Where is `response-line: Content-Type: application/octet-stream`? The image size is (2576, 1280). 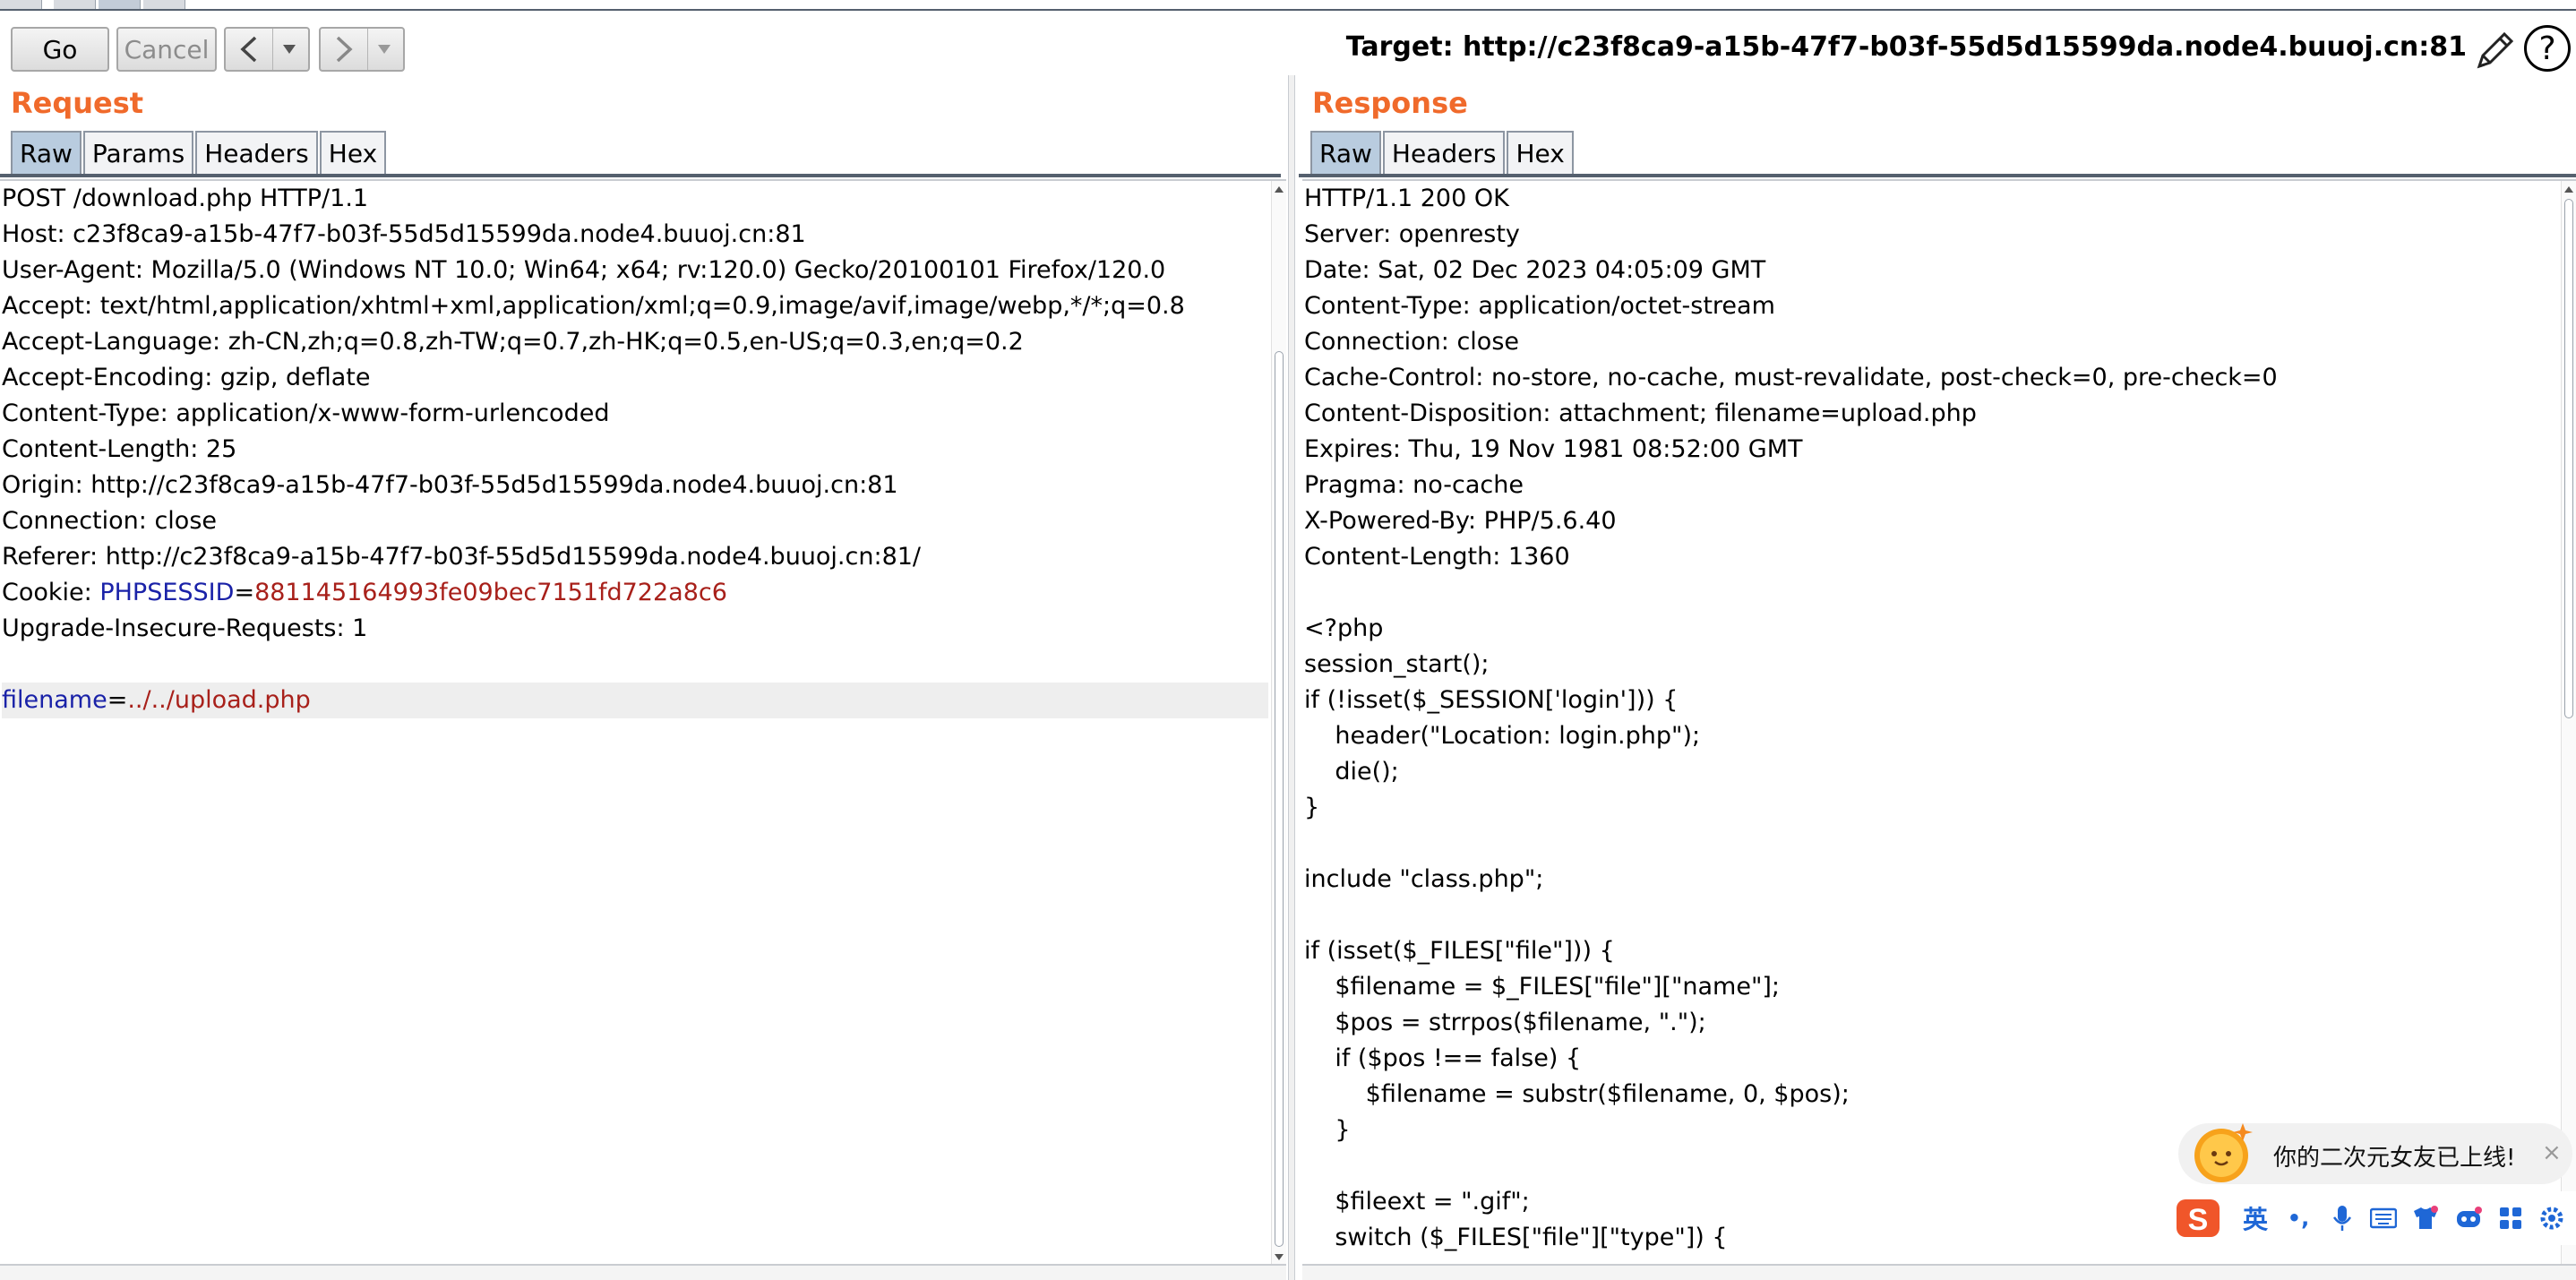
response-line: Content-Type: application/octet-stream is located at coordinates (1539, 306).